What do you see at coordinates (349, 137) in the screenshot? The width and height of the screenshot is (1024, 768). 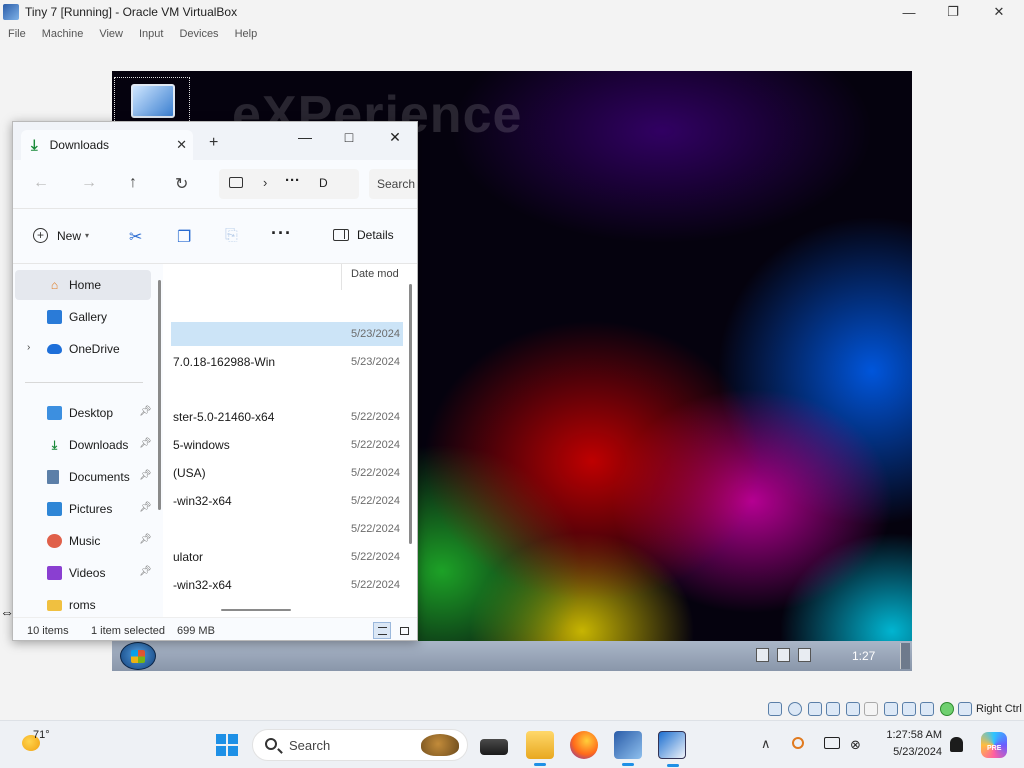 I see `explorer-maximize-button: □` at bounding box center [349, 137].